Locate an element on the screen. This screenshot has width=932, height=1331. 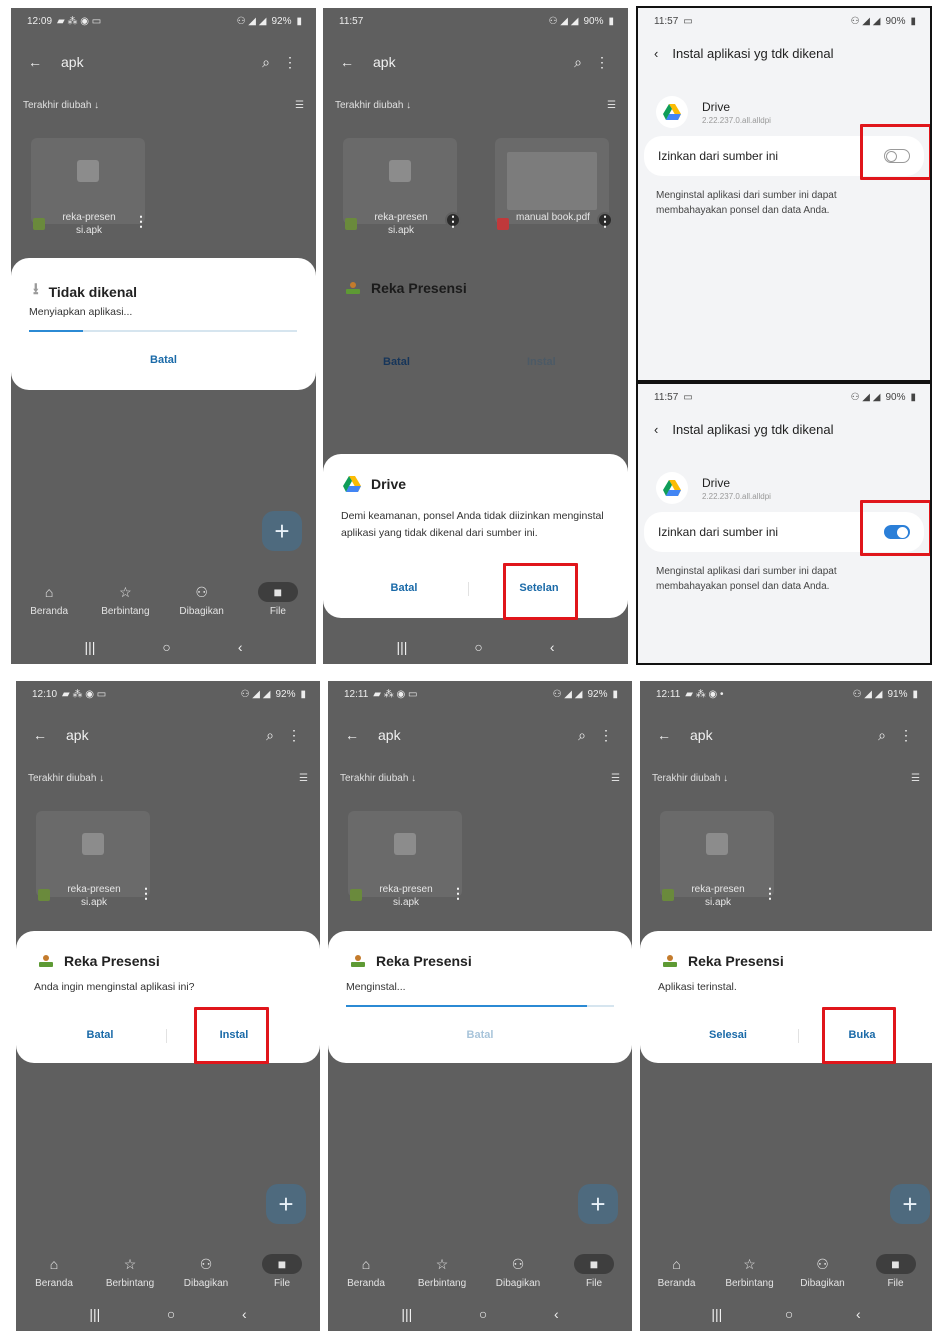
apk-file-icon is located at coordinates (39, 224).